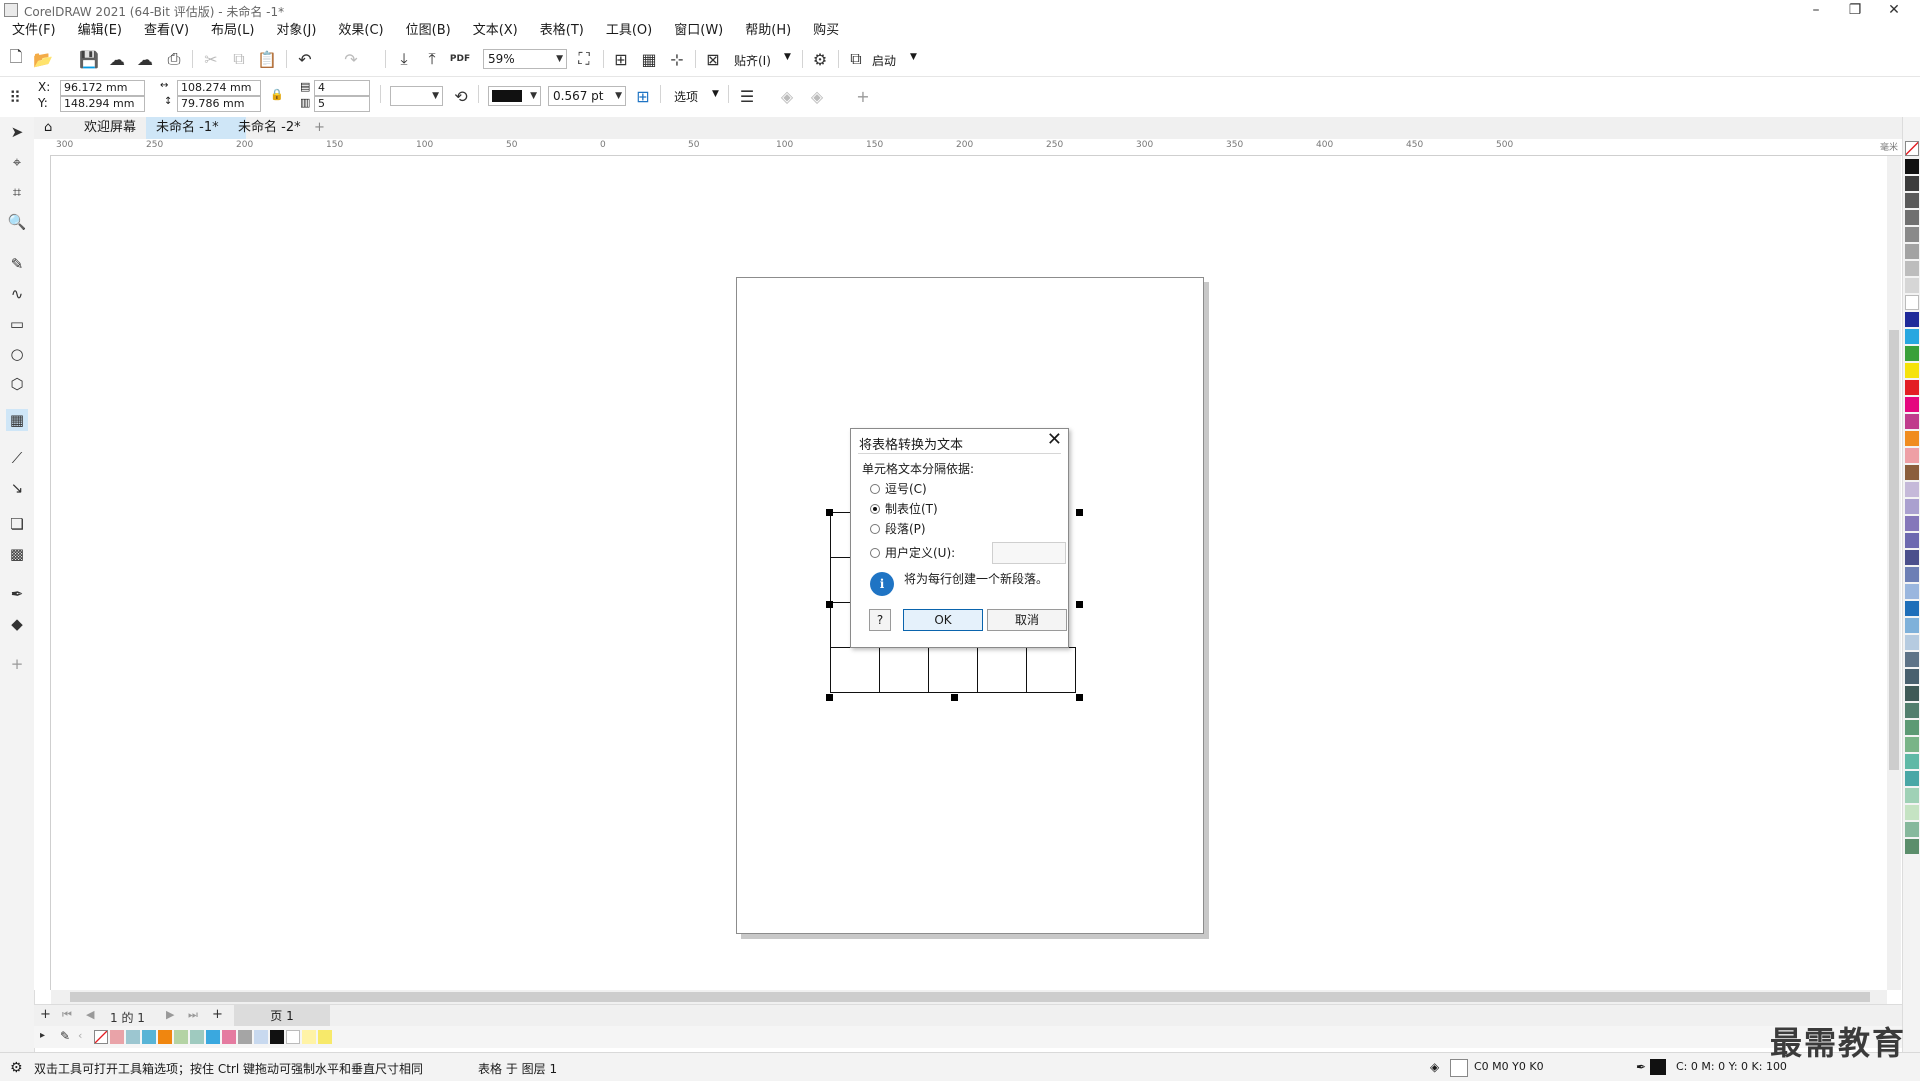  What do you see at coordinates (217, 1014) in the screenshot?
I see `add-page-after-icon: +` at bounding box center [217, 1014].